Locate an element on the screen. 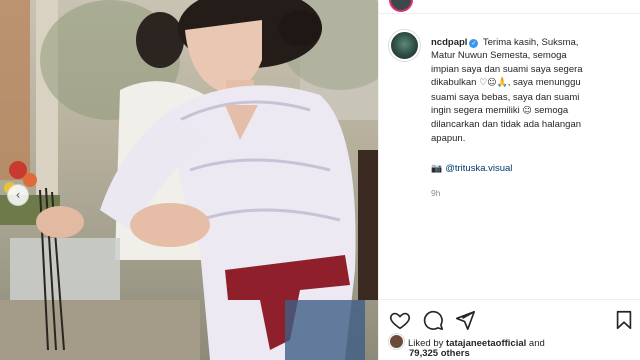 This screenshot has height=360, width=640. pray-emoji-icon: 🙏 is located at coordinates (502, 83).